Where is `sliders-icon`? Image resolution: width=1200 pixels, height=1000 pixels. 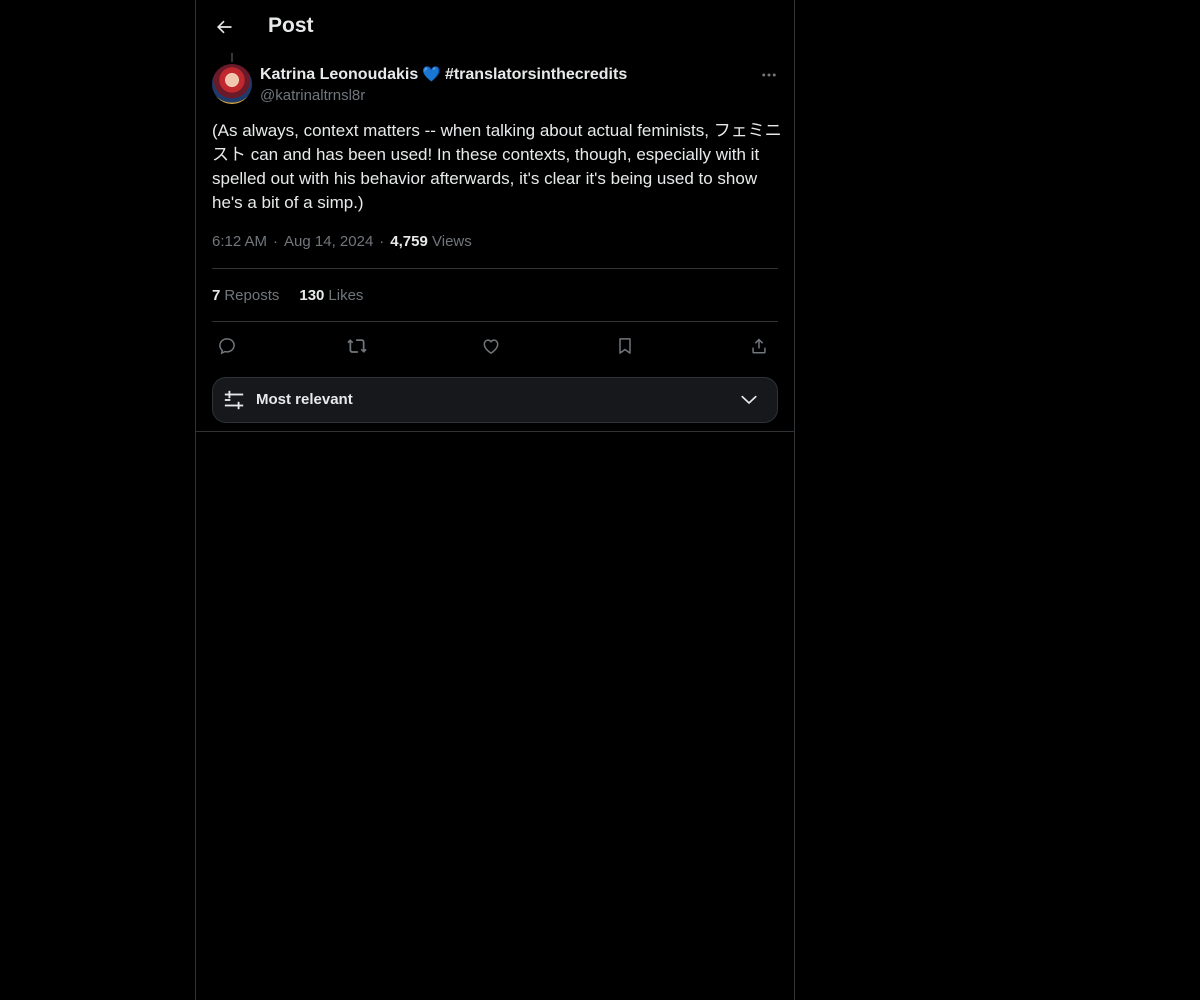
sliders-icon is located at coordinates (234, 400).